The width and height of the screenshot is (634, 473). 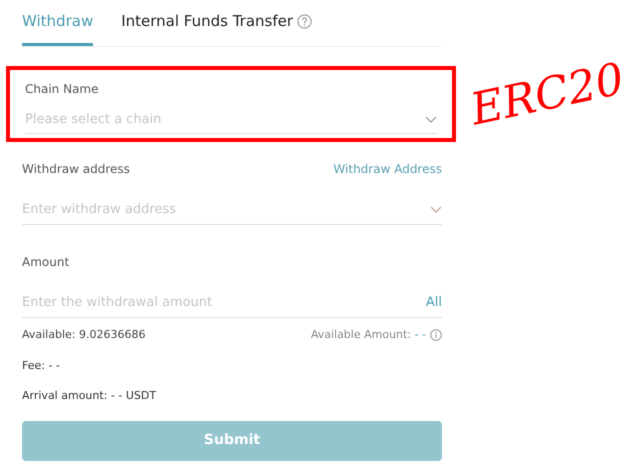 What do you see at coordinates (84, 335) in the screenshot?
I see `available-balance: Available: 9.02636686` at bounding box center [84, 335].